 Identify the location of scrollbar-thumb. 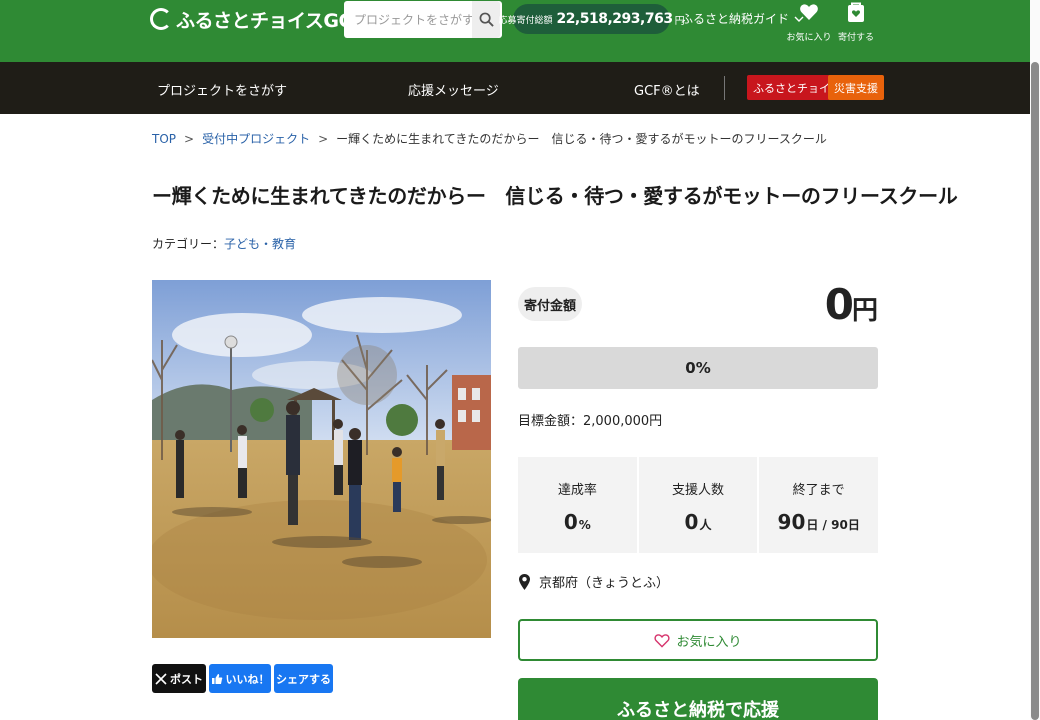
(1035, 391).